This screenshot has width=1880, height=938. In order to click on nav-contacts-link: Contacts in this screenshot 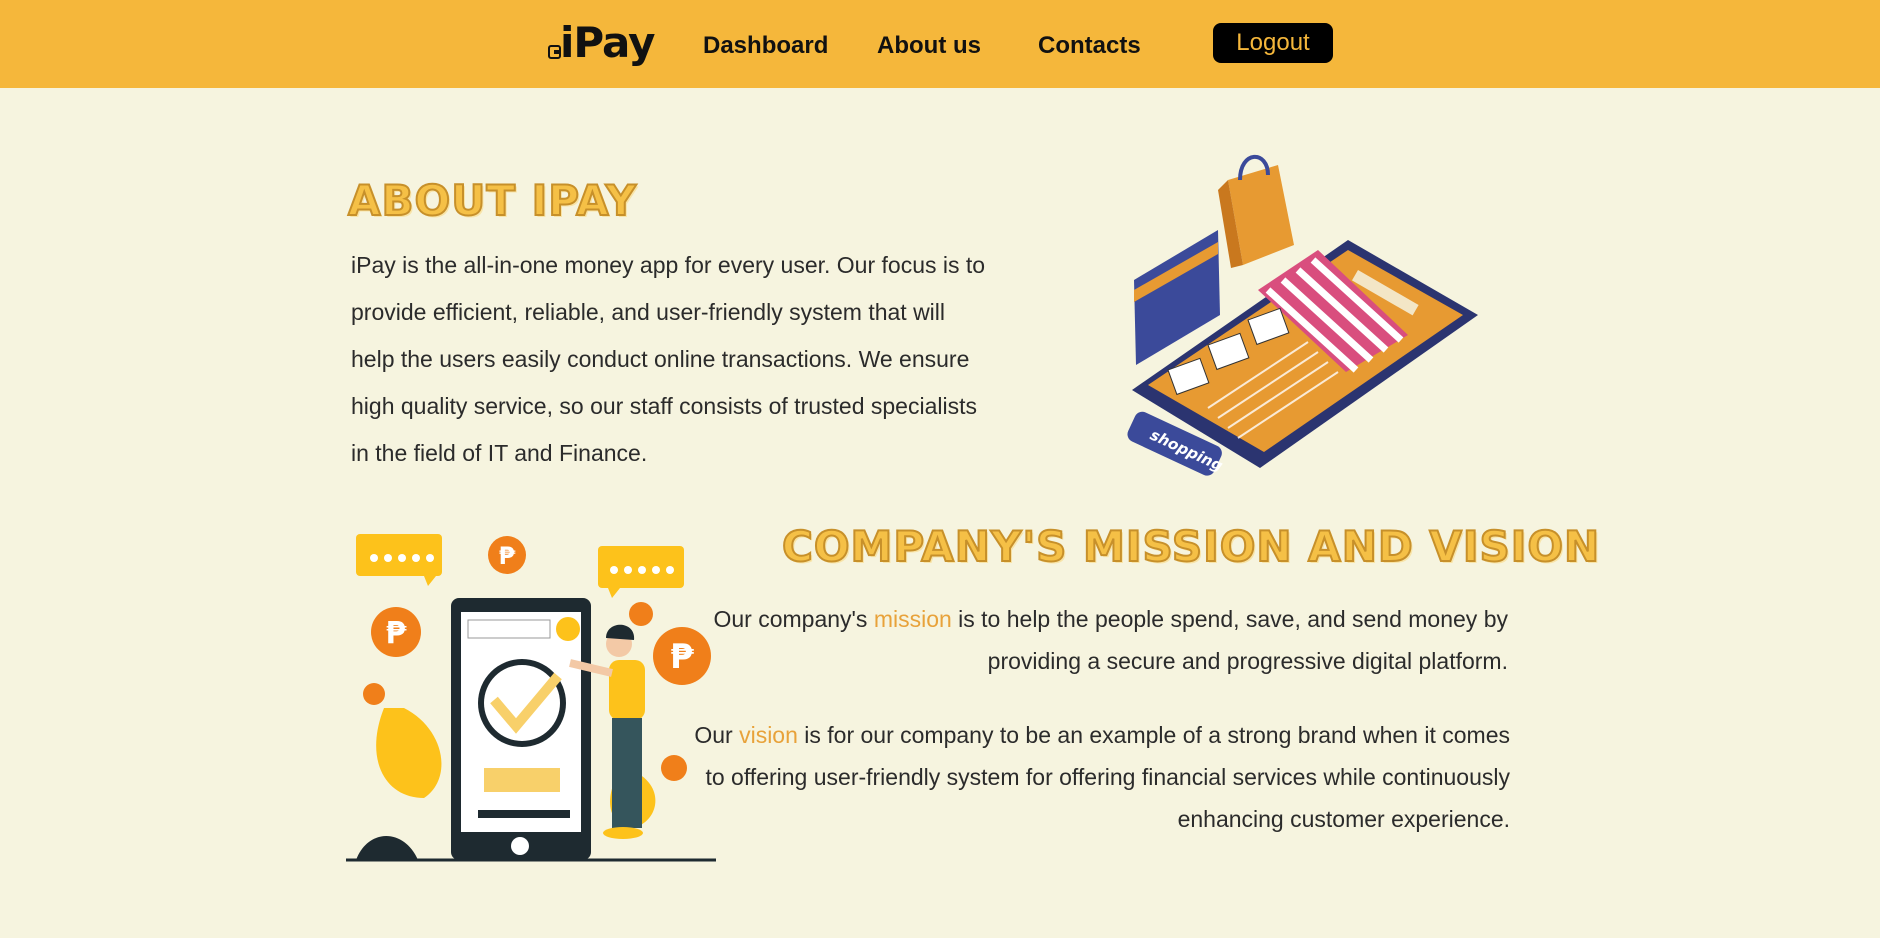, I will do `click(1089, 46)`.